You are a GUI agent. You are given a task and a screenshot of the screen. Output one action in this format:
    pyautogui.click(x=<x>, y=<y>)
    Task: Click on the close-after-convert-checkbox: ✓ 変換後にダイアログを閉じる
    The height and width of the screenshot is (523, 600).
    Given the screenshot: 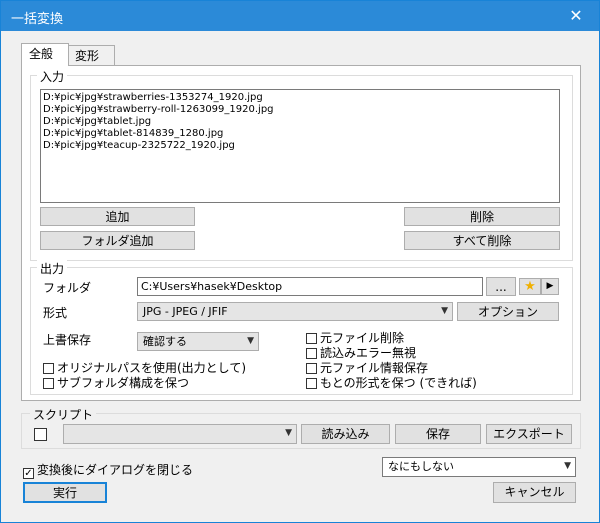 What is the action you would take?
    pyautogui.click(x=108, y=470)
    